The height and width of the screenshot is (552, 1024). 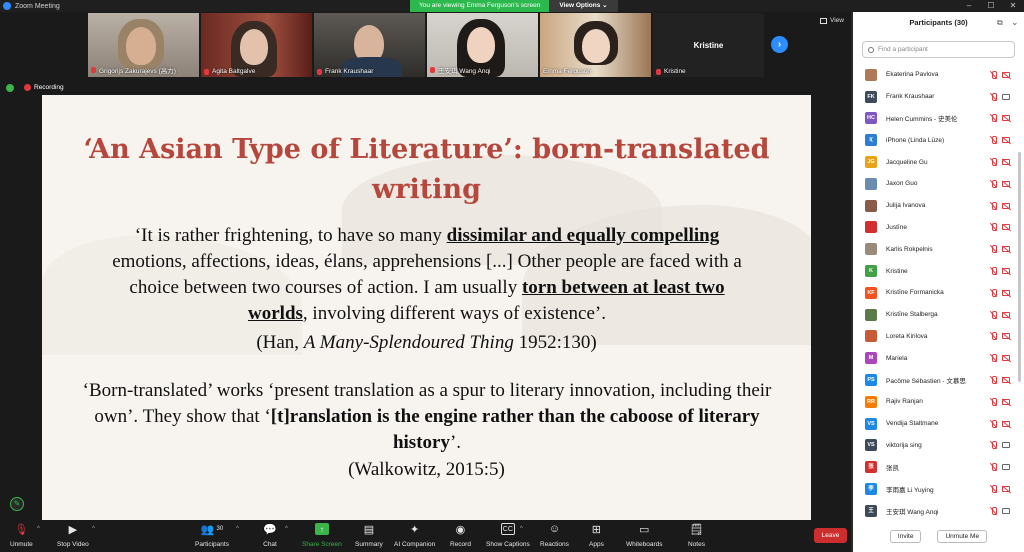 What do you see at coordinates (21, 529) in the screenshot?
I see `muted-mic-icon: 🎙` at bounding box center [21, 529].